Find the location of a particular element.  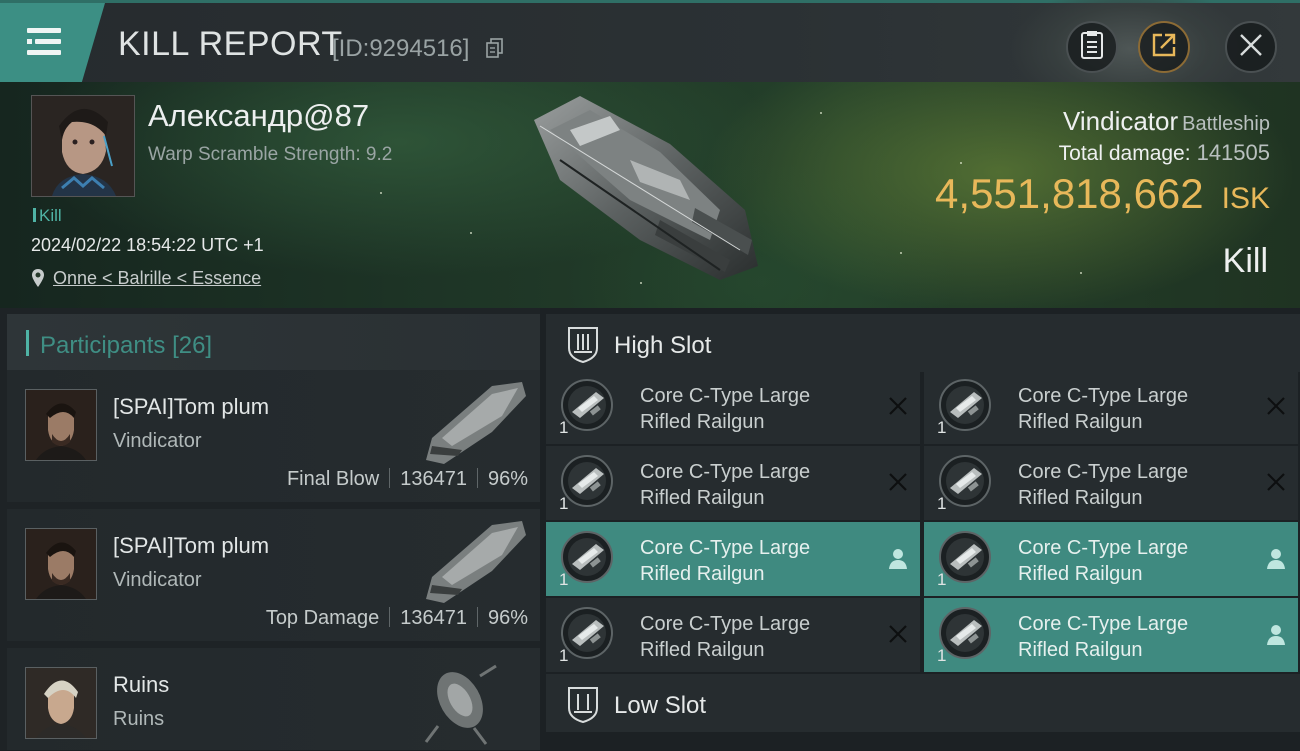

menu-button is located at coordinates (52, 42).